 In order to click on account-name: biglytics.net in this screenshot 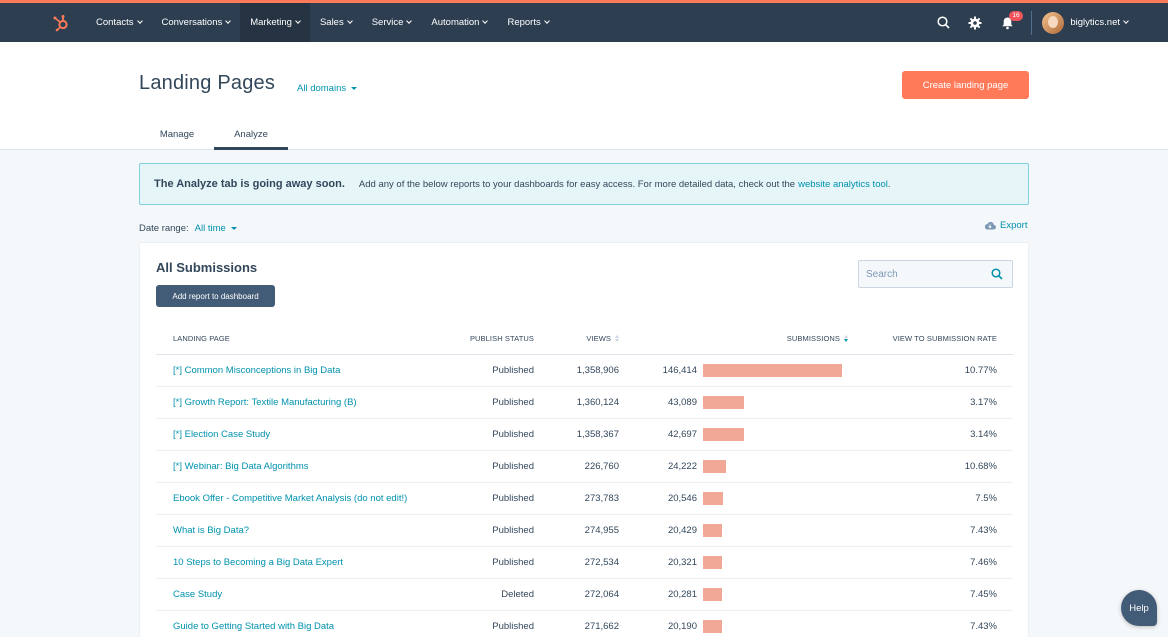, I will do `click(1095, 22)`.